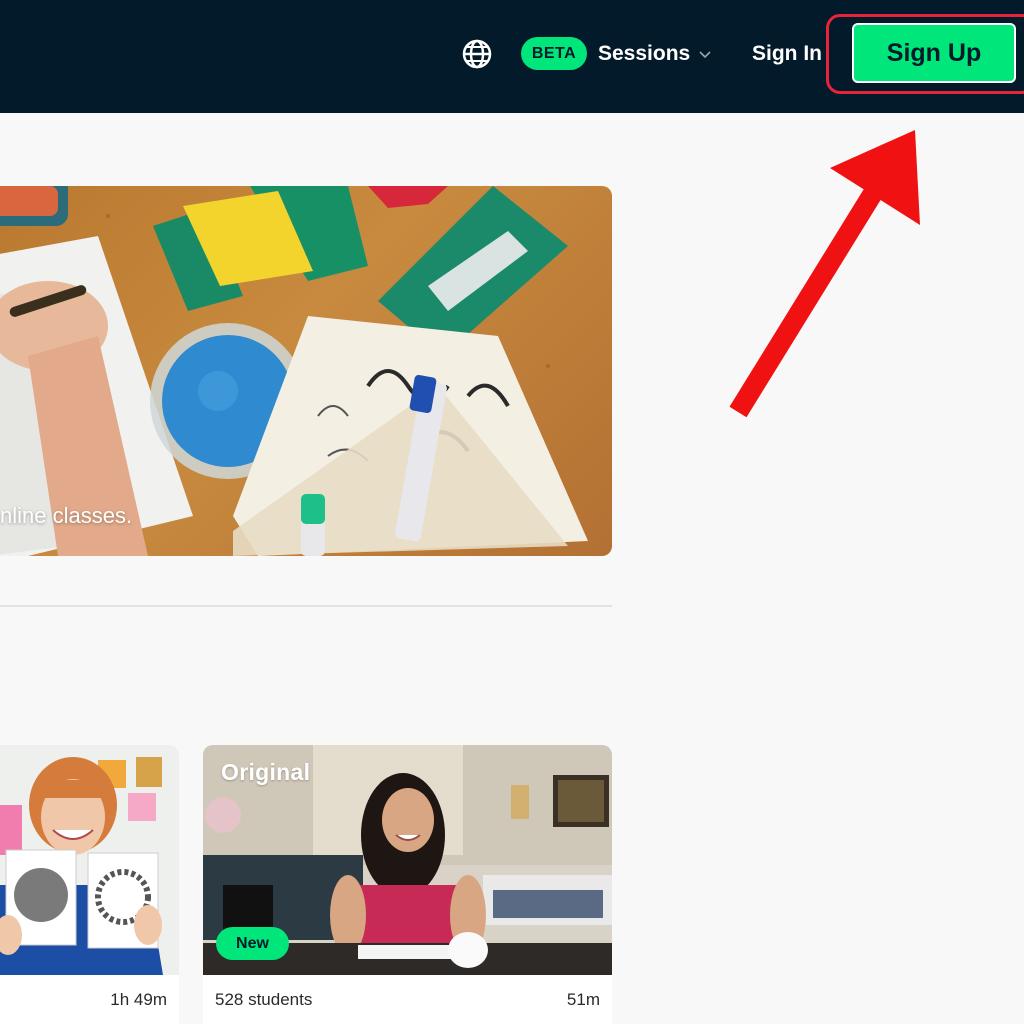  What do you see at coordinates (306, 606) in the screenshot?
I see `section-divider` at bounding box center [306, 606].